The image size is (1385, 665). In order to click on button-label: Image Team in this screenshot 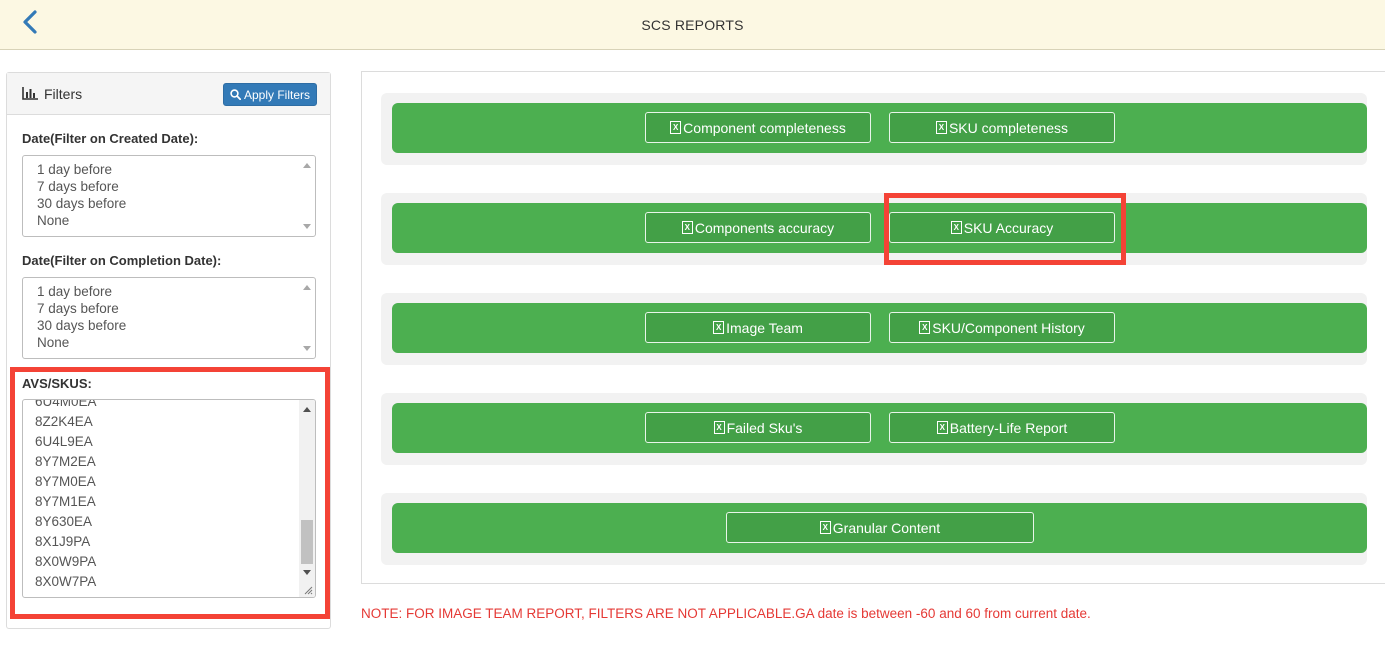, I will do `click(764, 327)`.